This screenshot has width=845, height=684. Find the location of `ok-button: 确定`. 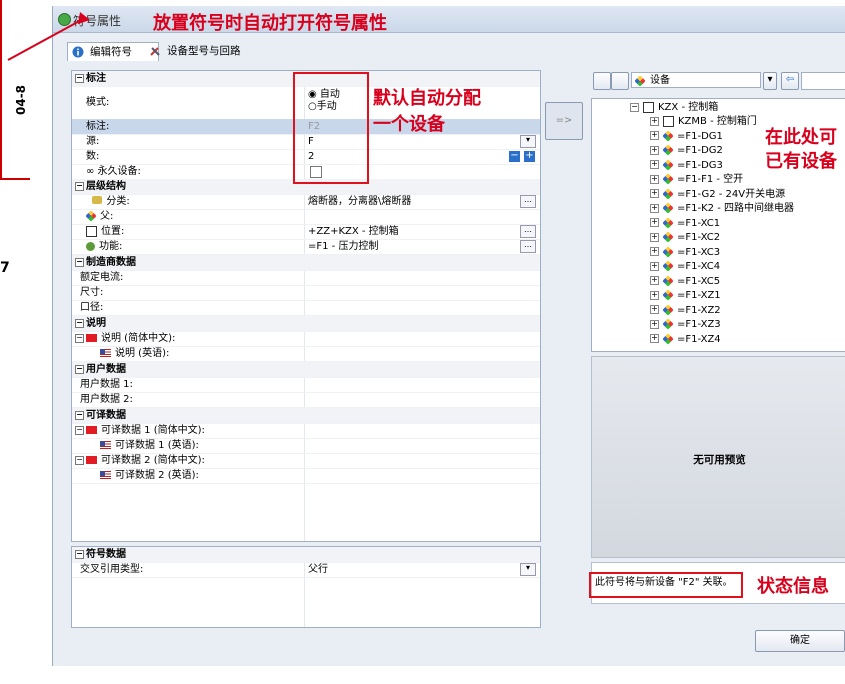

ok-button: 确定 is located at coordinates (800, 641).